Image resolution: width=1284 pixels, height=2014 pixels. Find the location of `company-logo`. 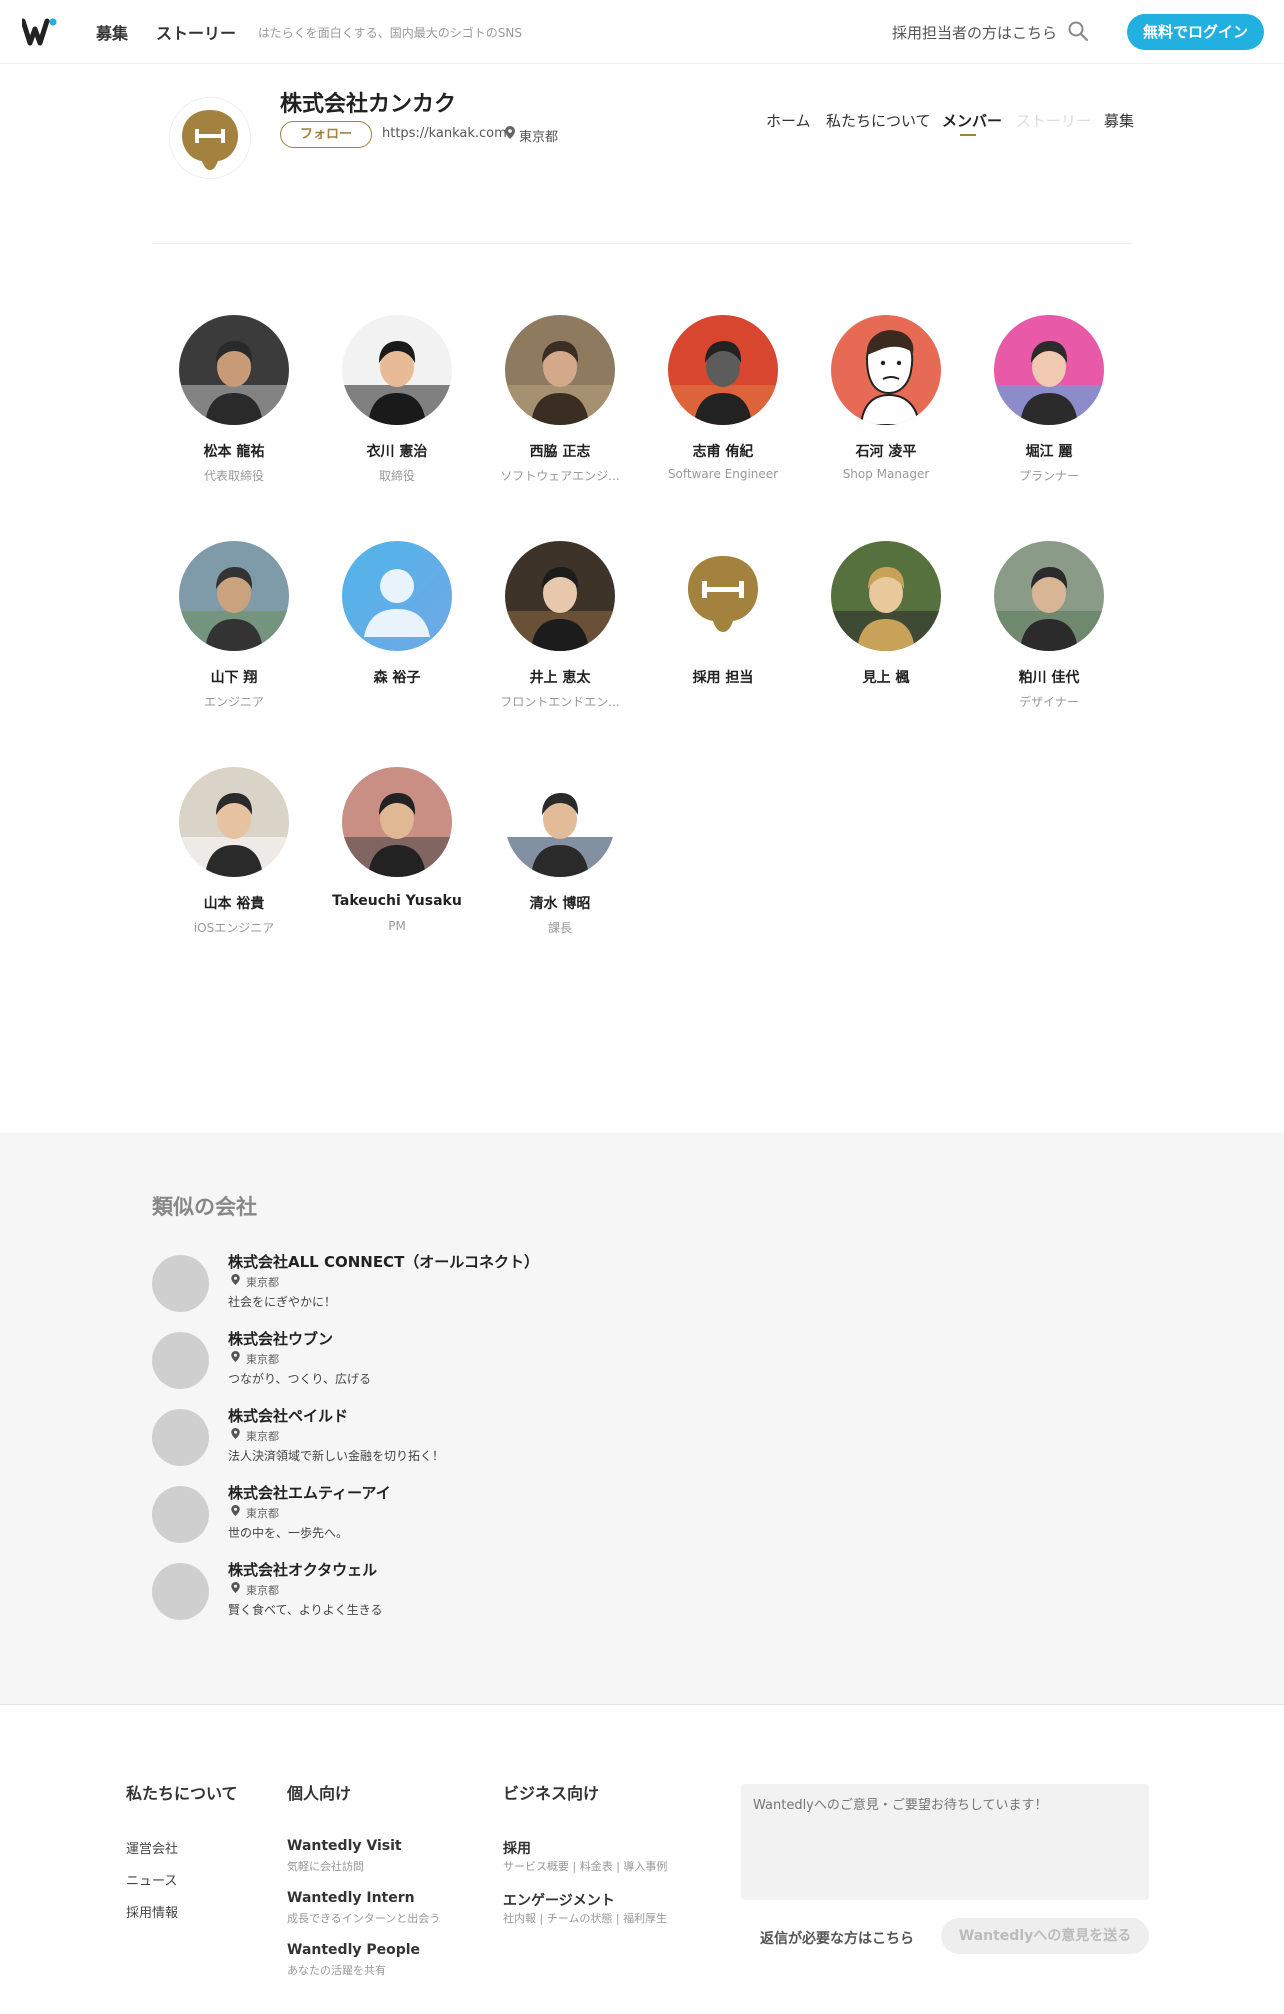

company-logo is located at coordinates (210, 138).